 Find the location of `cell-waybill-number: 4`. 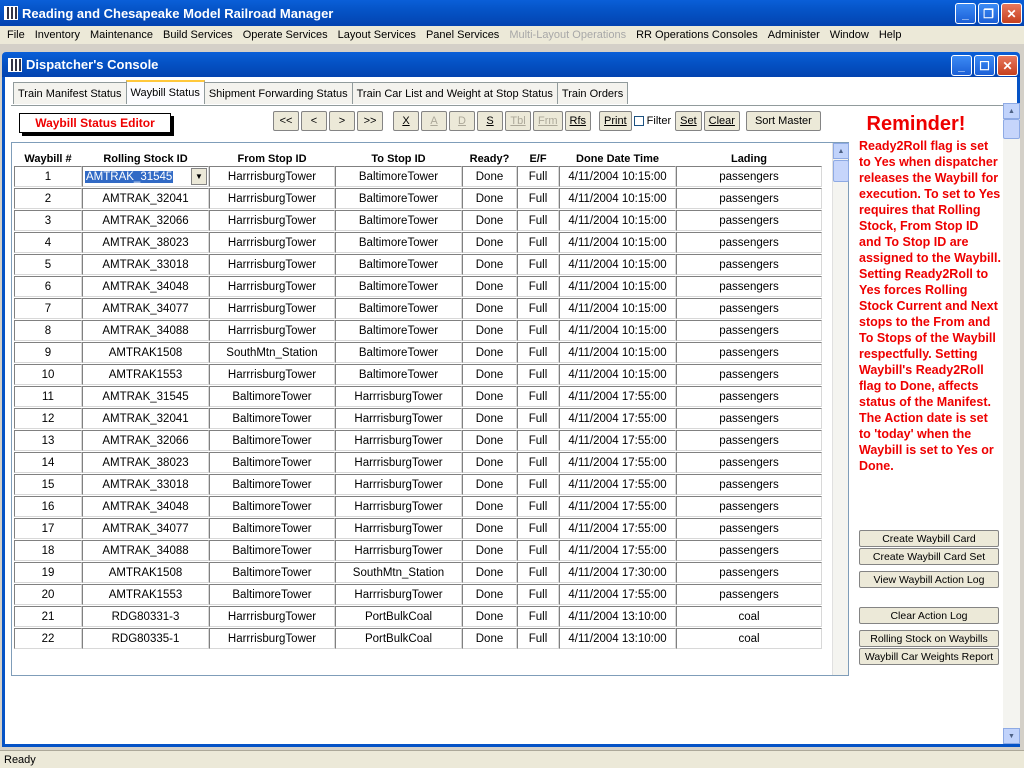

cell-waybill-number: 4 is located at coordinates (48, 242).